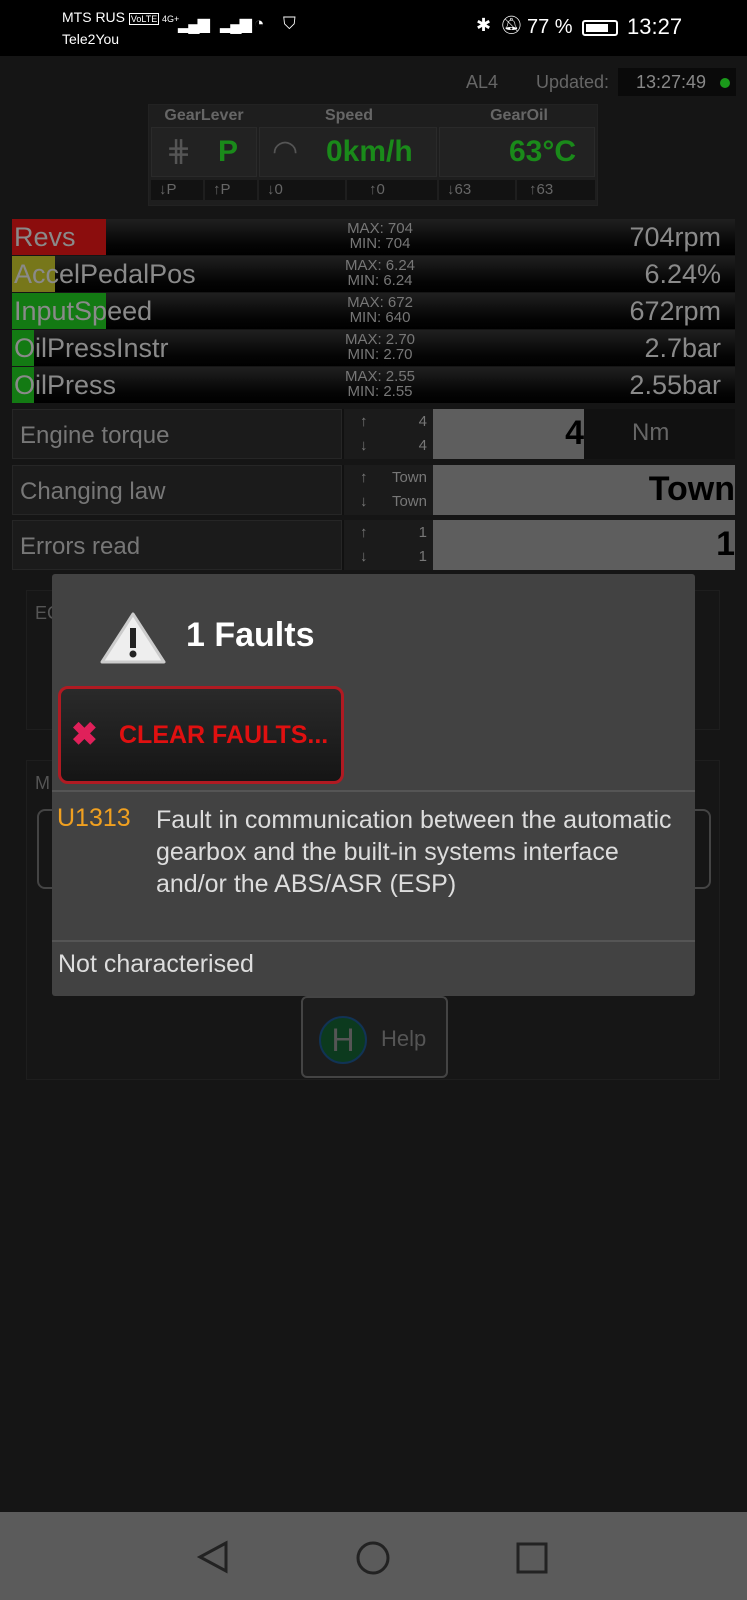  What do you see at coordinates (348, 152) in the screenshot?
I see `speed-gauge: ◠ 0km/h` at bounding box center [348, 152].